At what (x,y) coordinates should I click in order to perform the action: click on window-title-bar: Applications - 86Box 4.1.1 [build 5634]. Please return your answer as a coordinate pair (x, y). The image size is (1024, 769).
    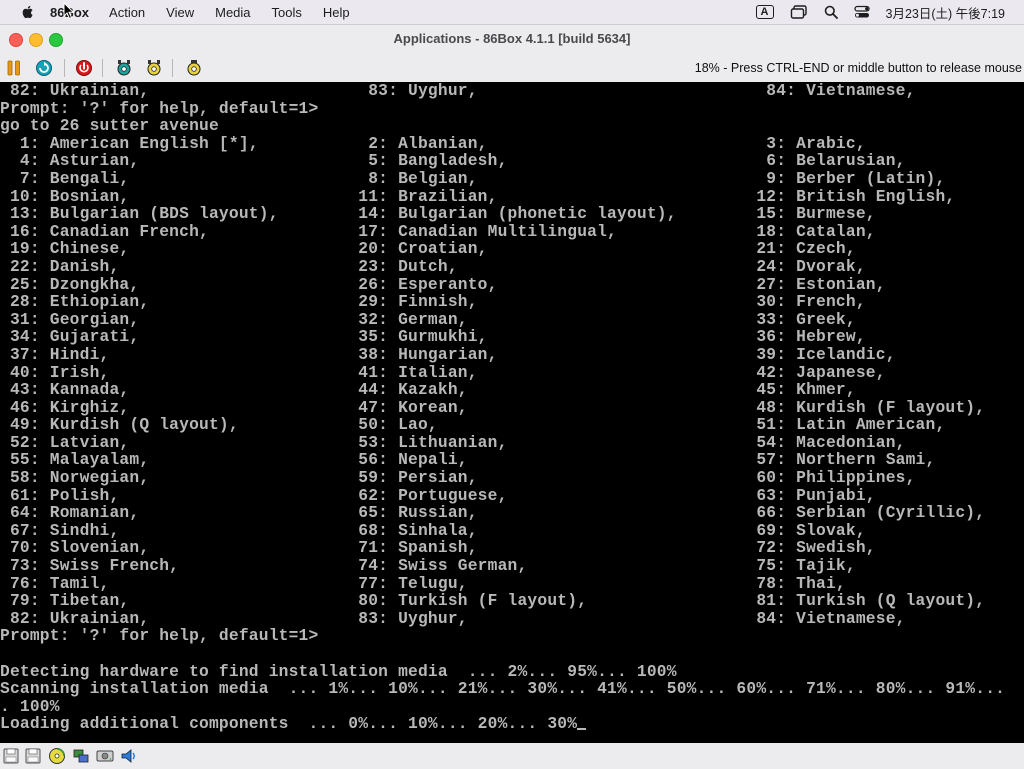
    Looking at the image, I should click on (512, 39).